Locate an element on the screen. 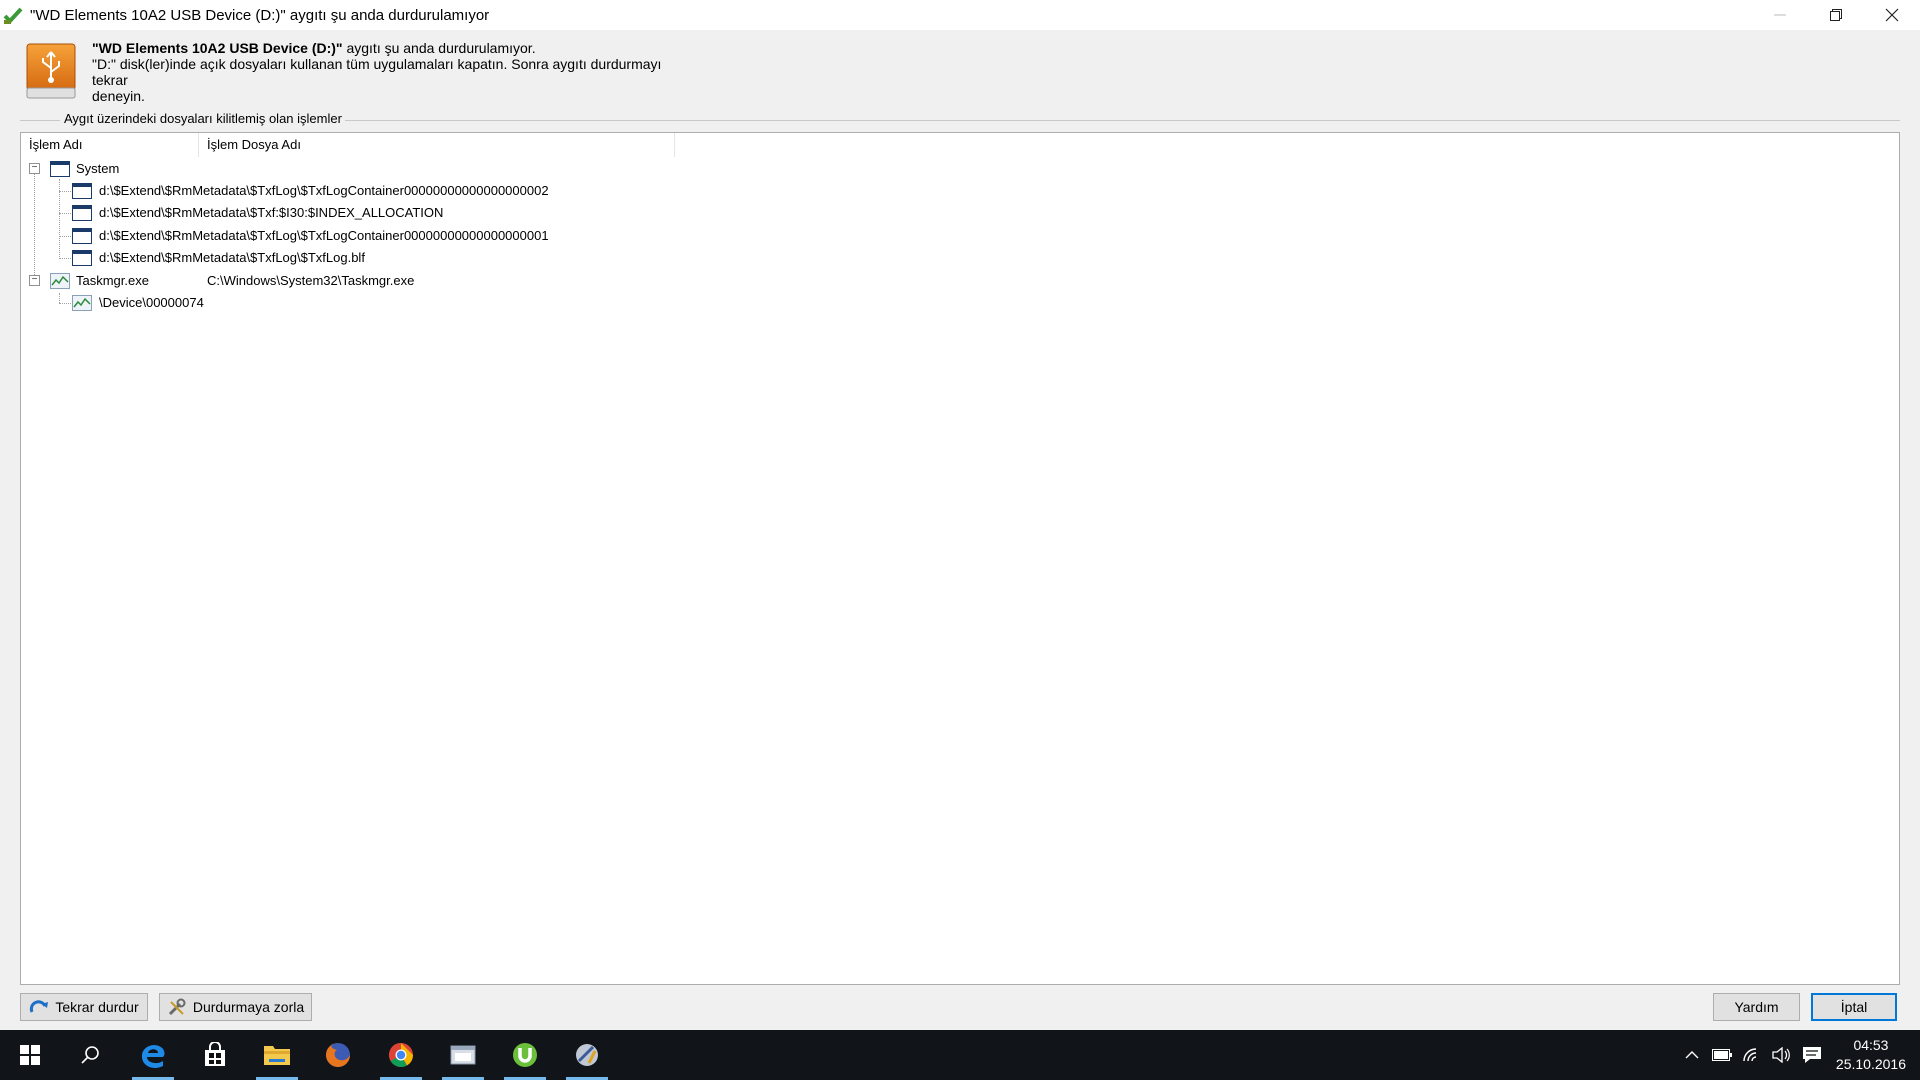 The image size is (1920, 1080). help-button: Yardım is located at coordinates (1756, 1007).